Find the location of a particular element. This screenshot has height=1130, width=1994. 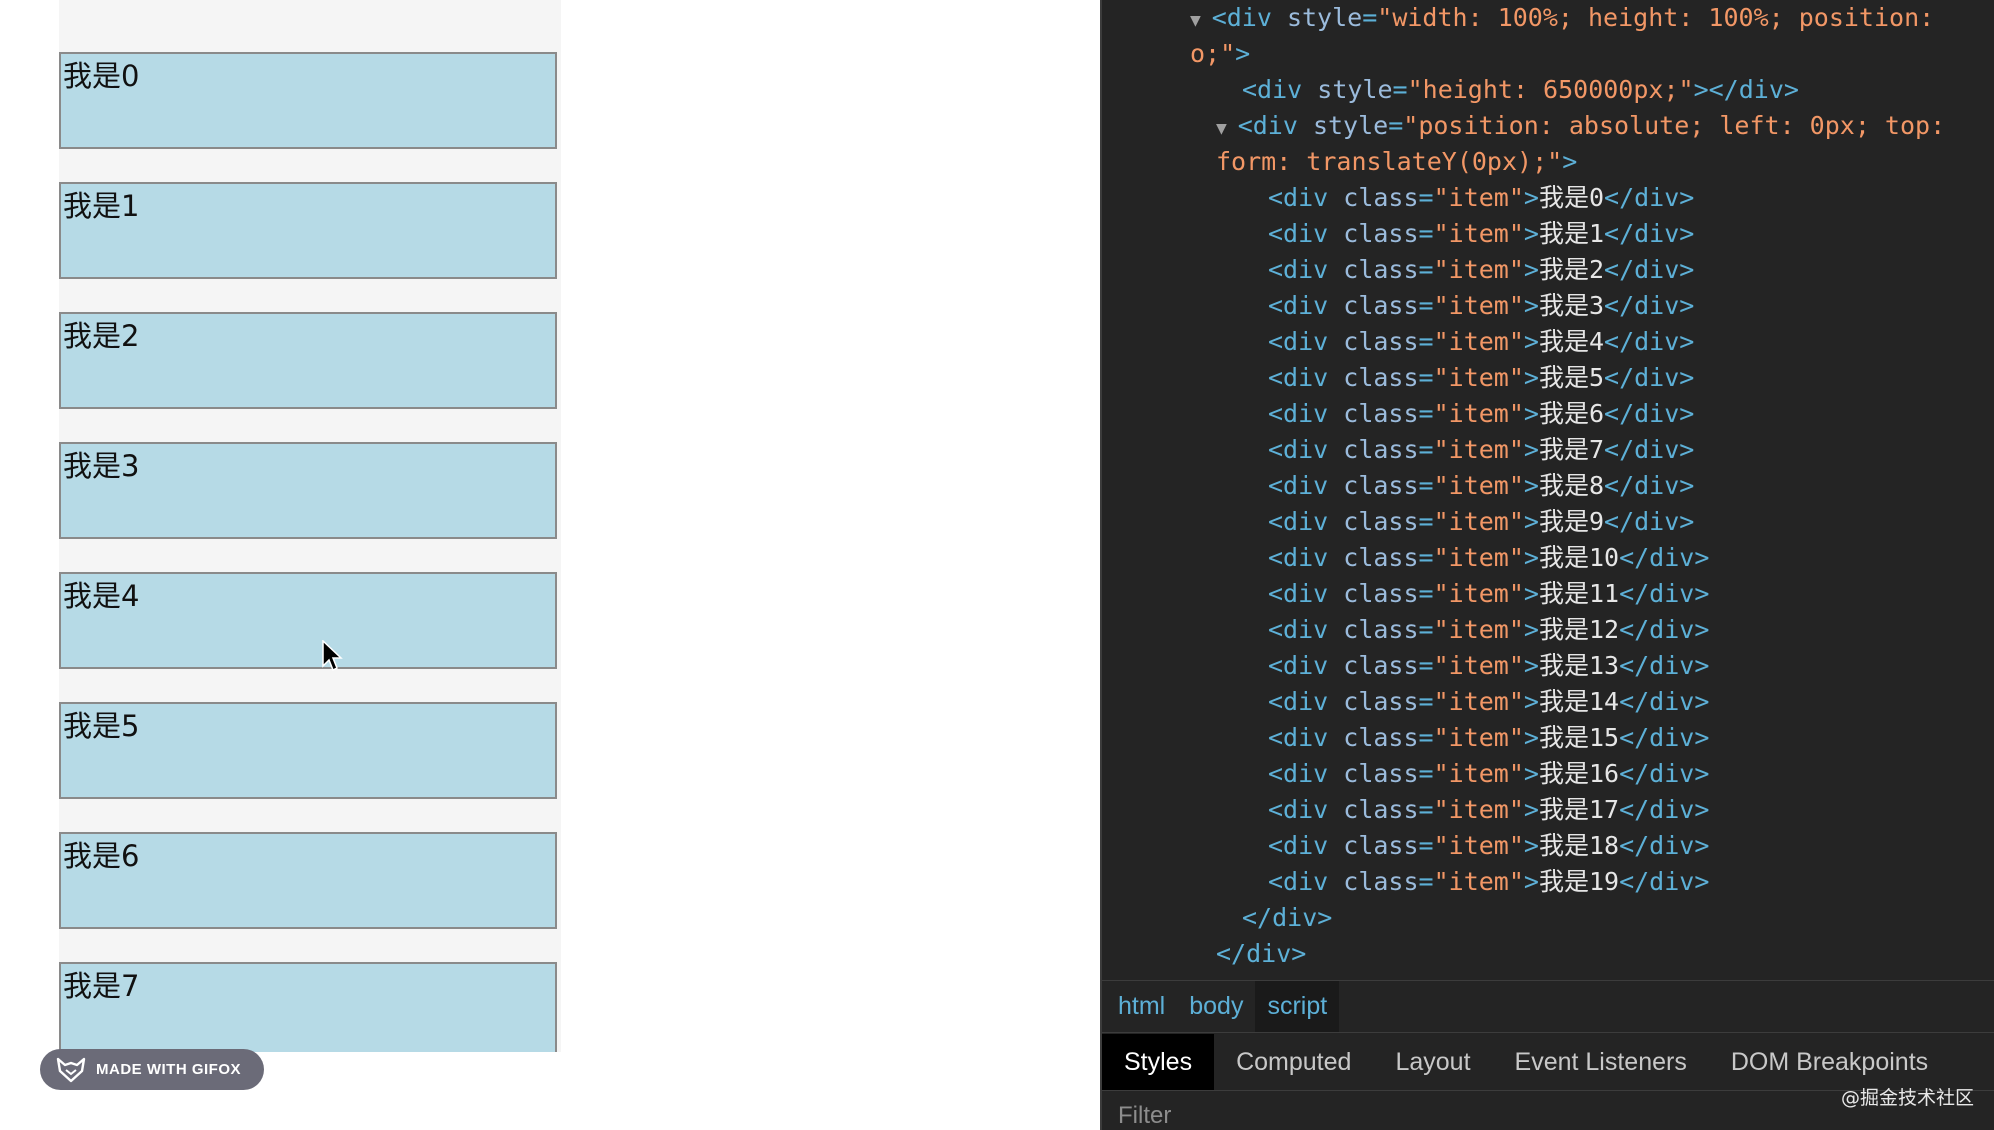

code-token: form: translateY(0px);" is located at coordinates (1389, 161).